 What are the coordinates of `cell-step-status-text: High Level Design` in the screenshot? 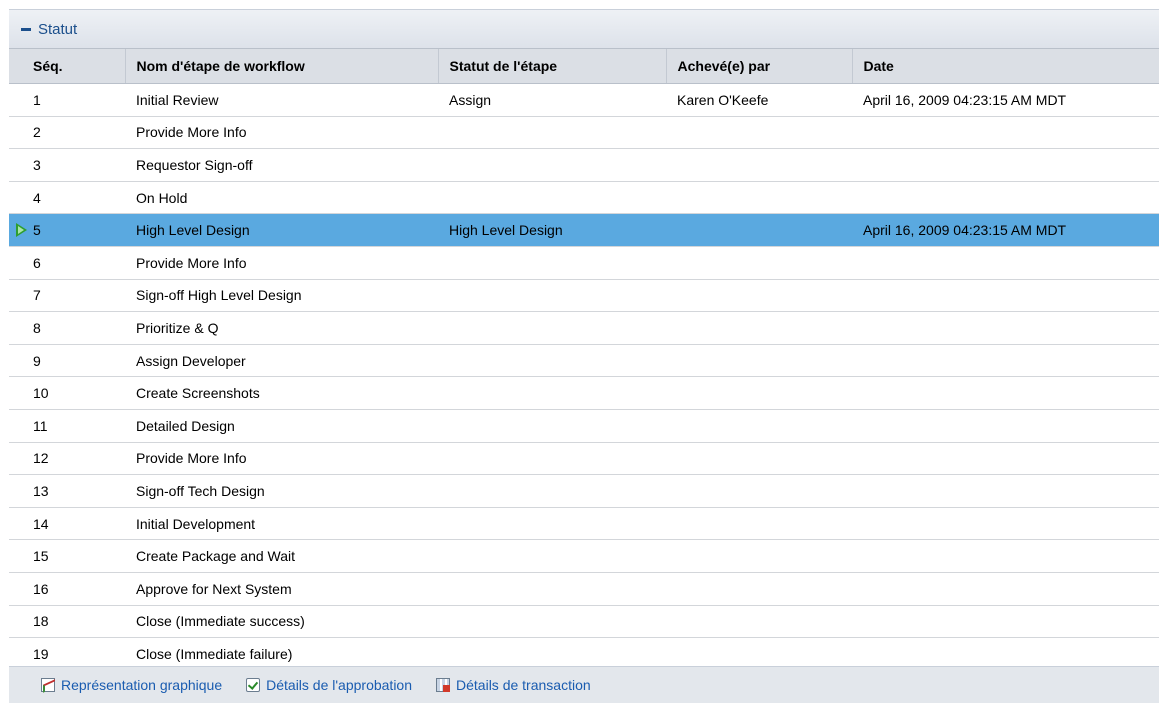 It's located at (506, 230).